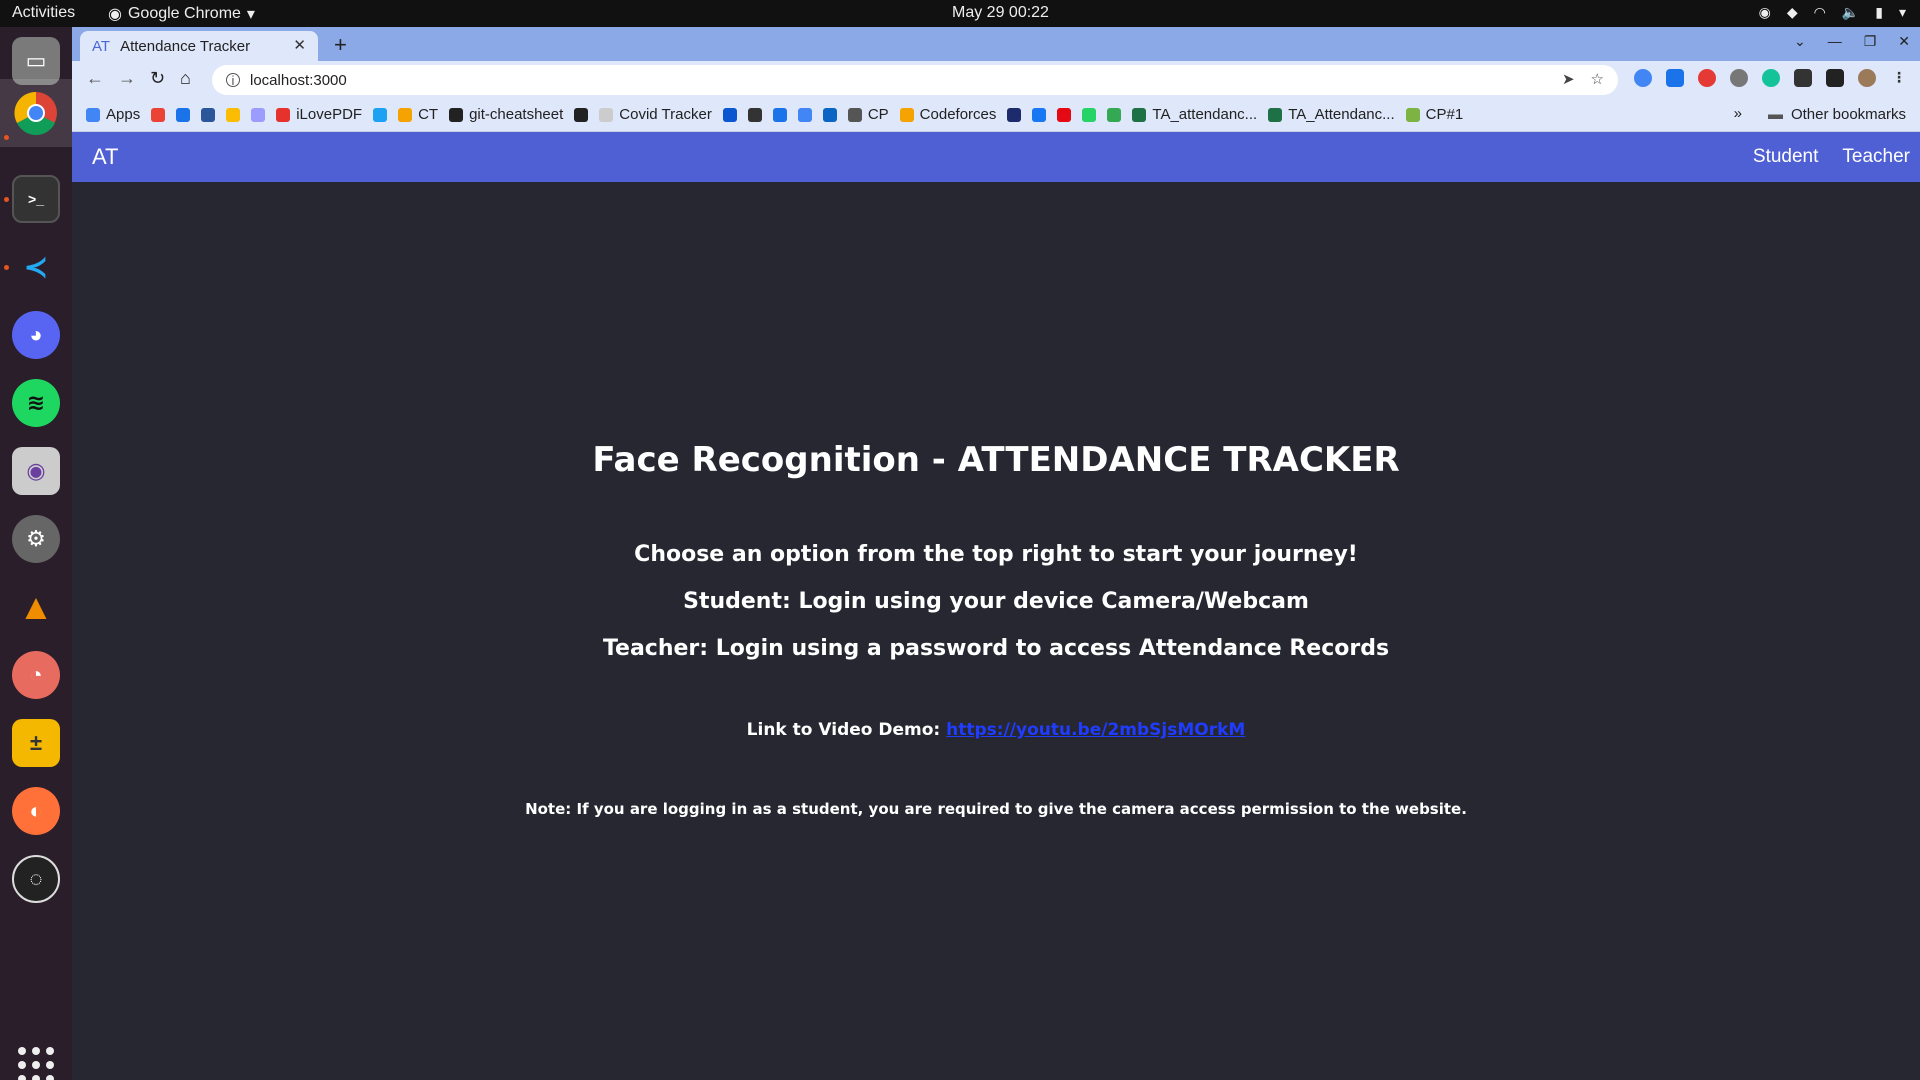  I want to click on side-panel-icon, so click(1835, 78).